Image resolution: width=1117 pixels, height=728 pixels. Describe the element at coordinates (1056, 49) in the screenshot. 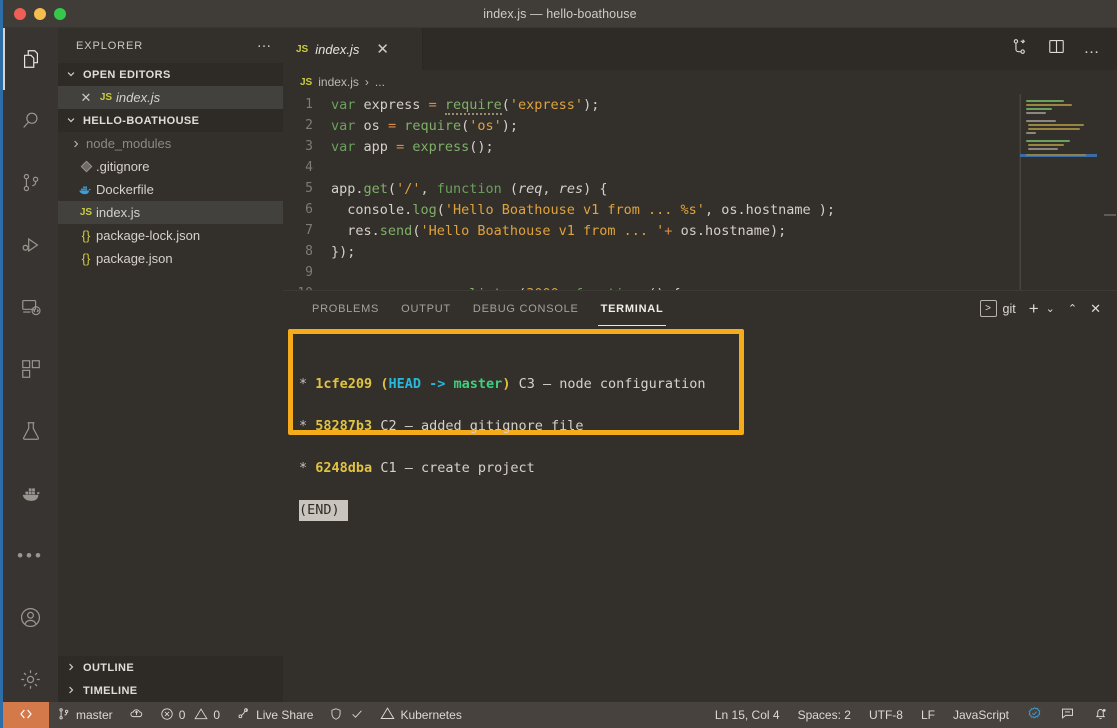

I see `split-editor-icon` at that location.